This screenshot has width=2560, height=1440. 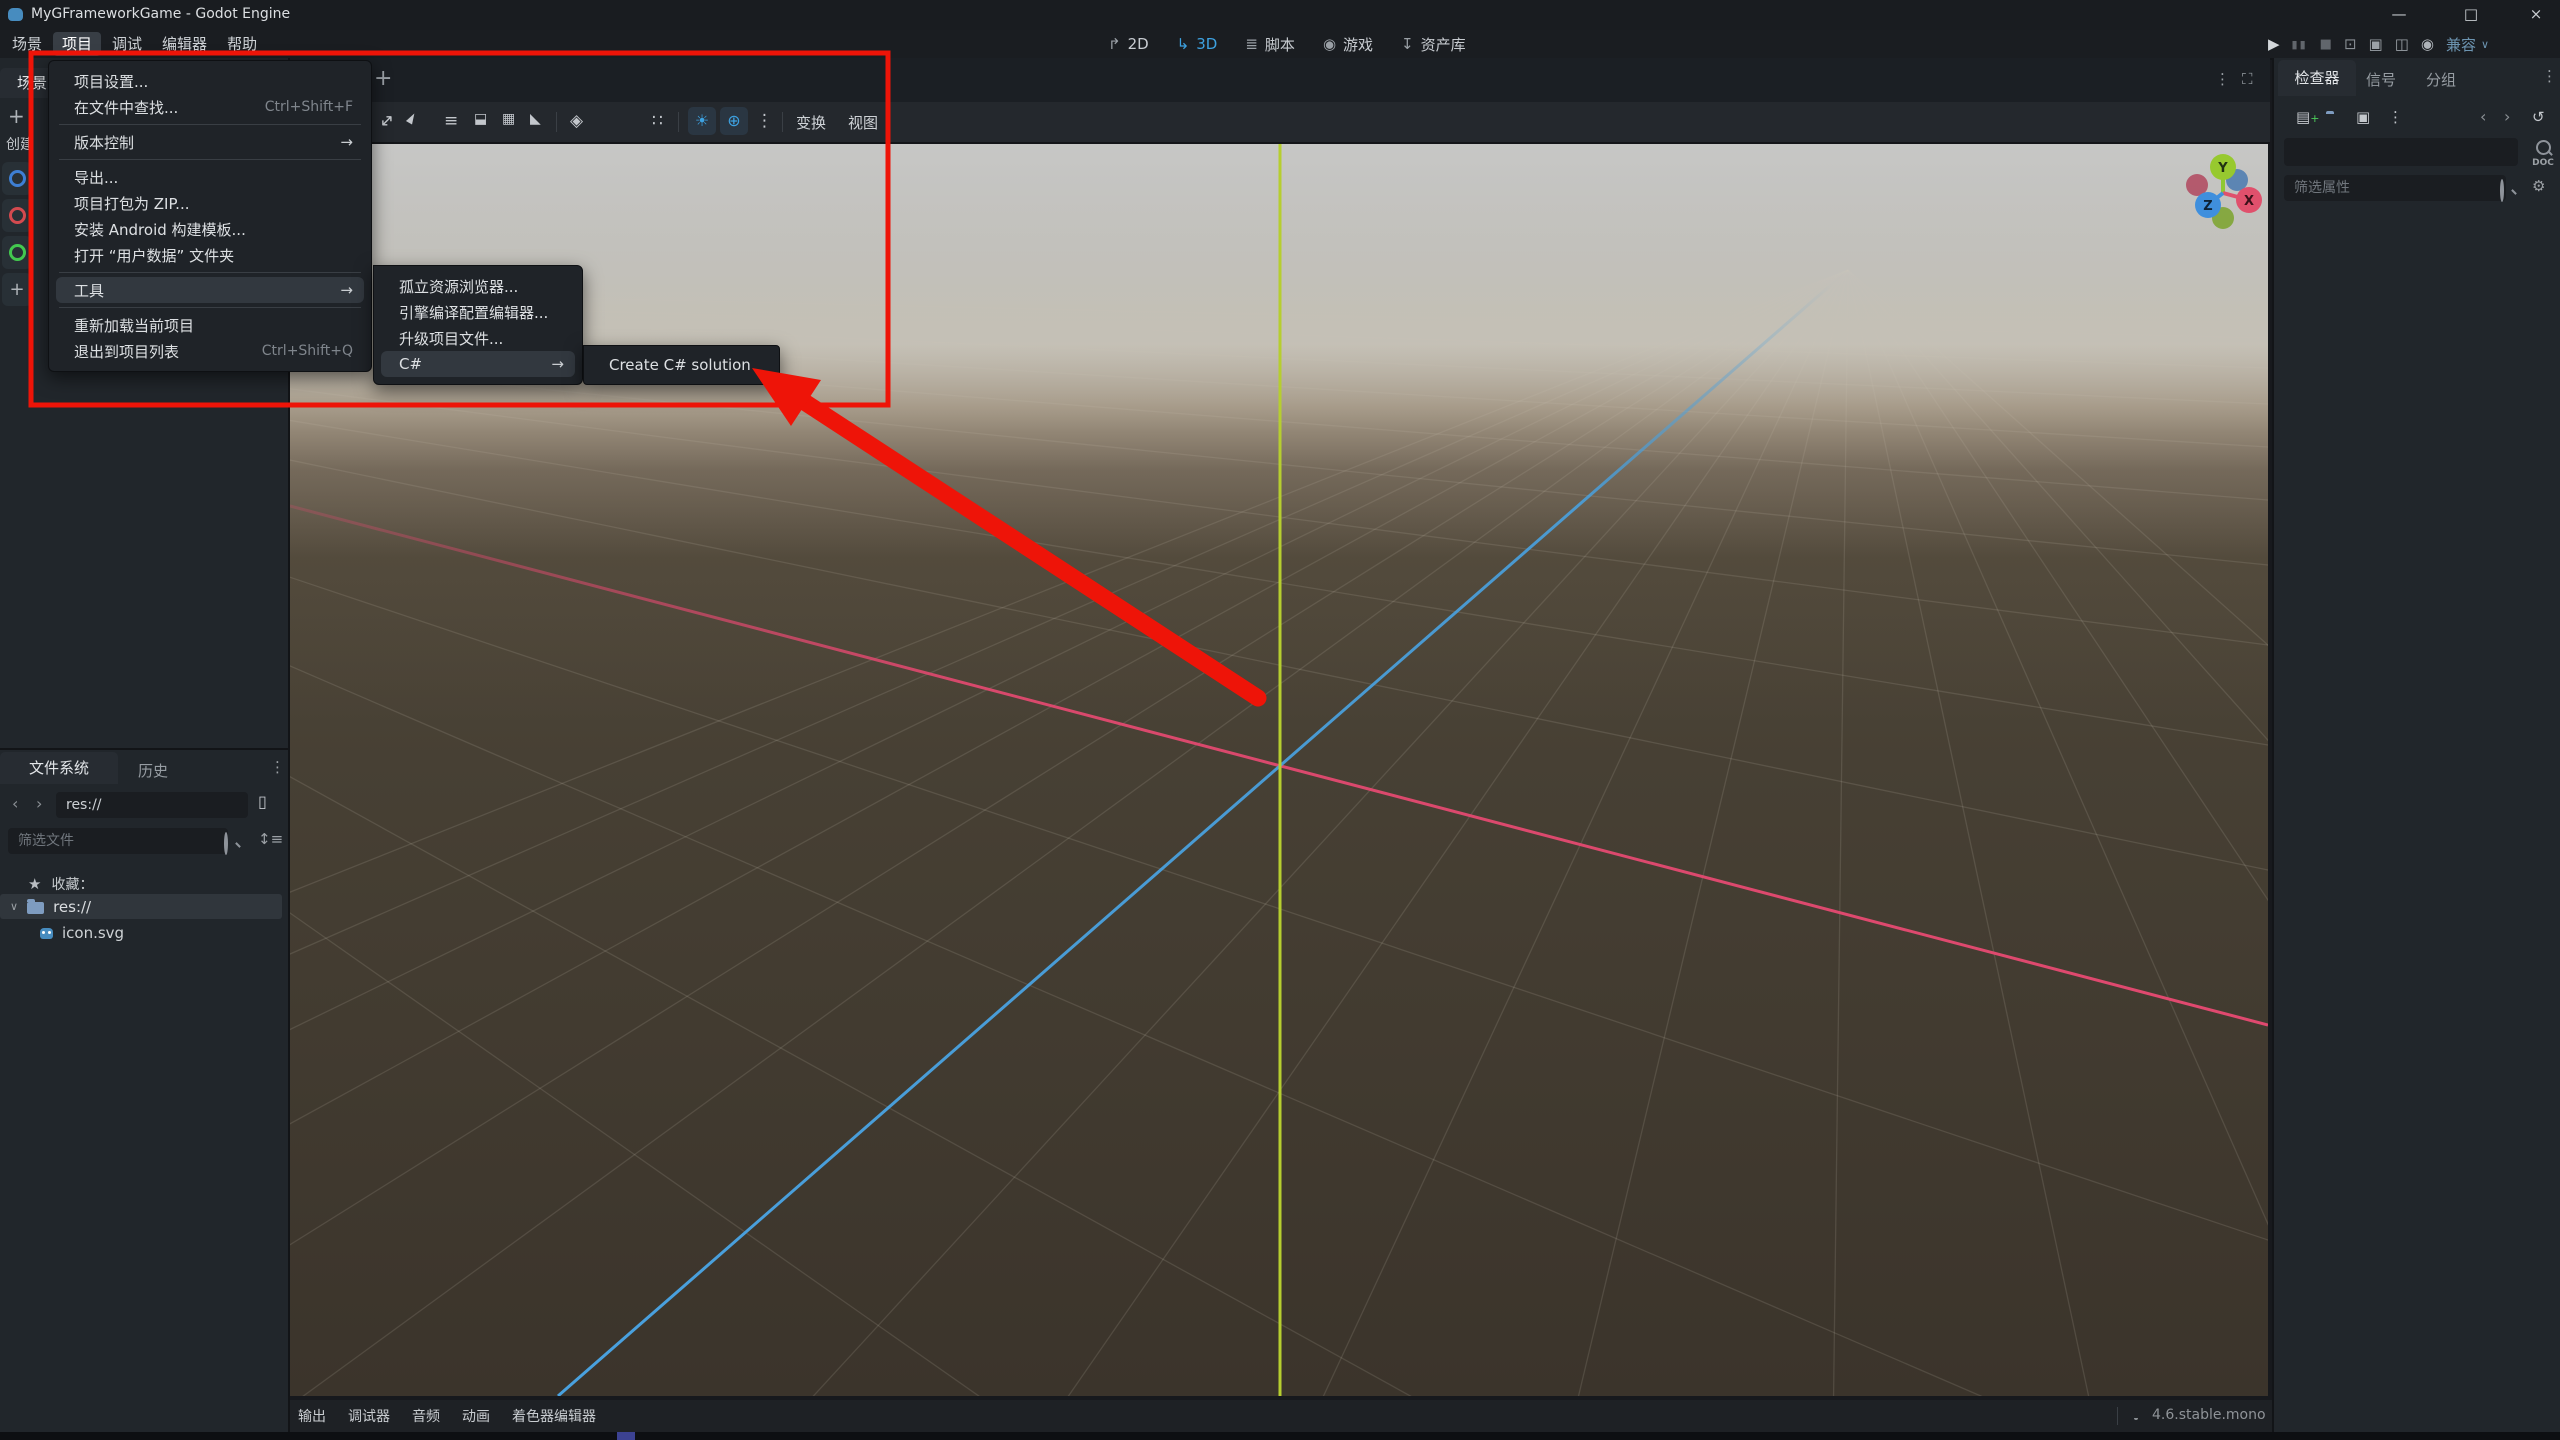 I want to click on menu-project: 项目, so click(x=77, y=44).